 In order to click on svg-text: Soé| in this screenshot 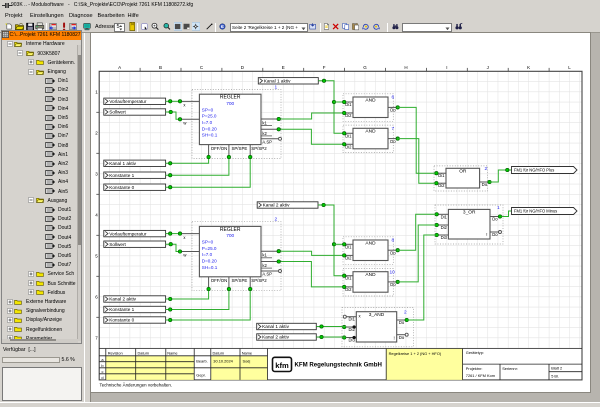, I will do `click(247, 361)`.